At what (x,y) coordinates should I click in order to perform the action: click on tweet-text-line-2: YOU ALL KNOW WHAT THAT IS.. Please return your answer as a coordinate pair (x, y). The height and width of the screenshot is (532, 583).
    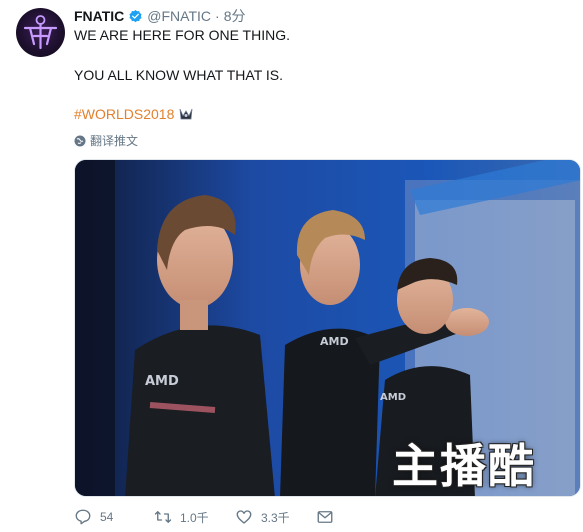
    Looking at the image, I should click on (179, 75).